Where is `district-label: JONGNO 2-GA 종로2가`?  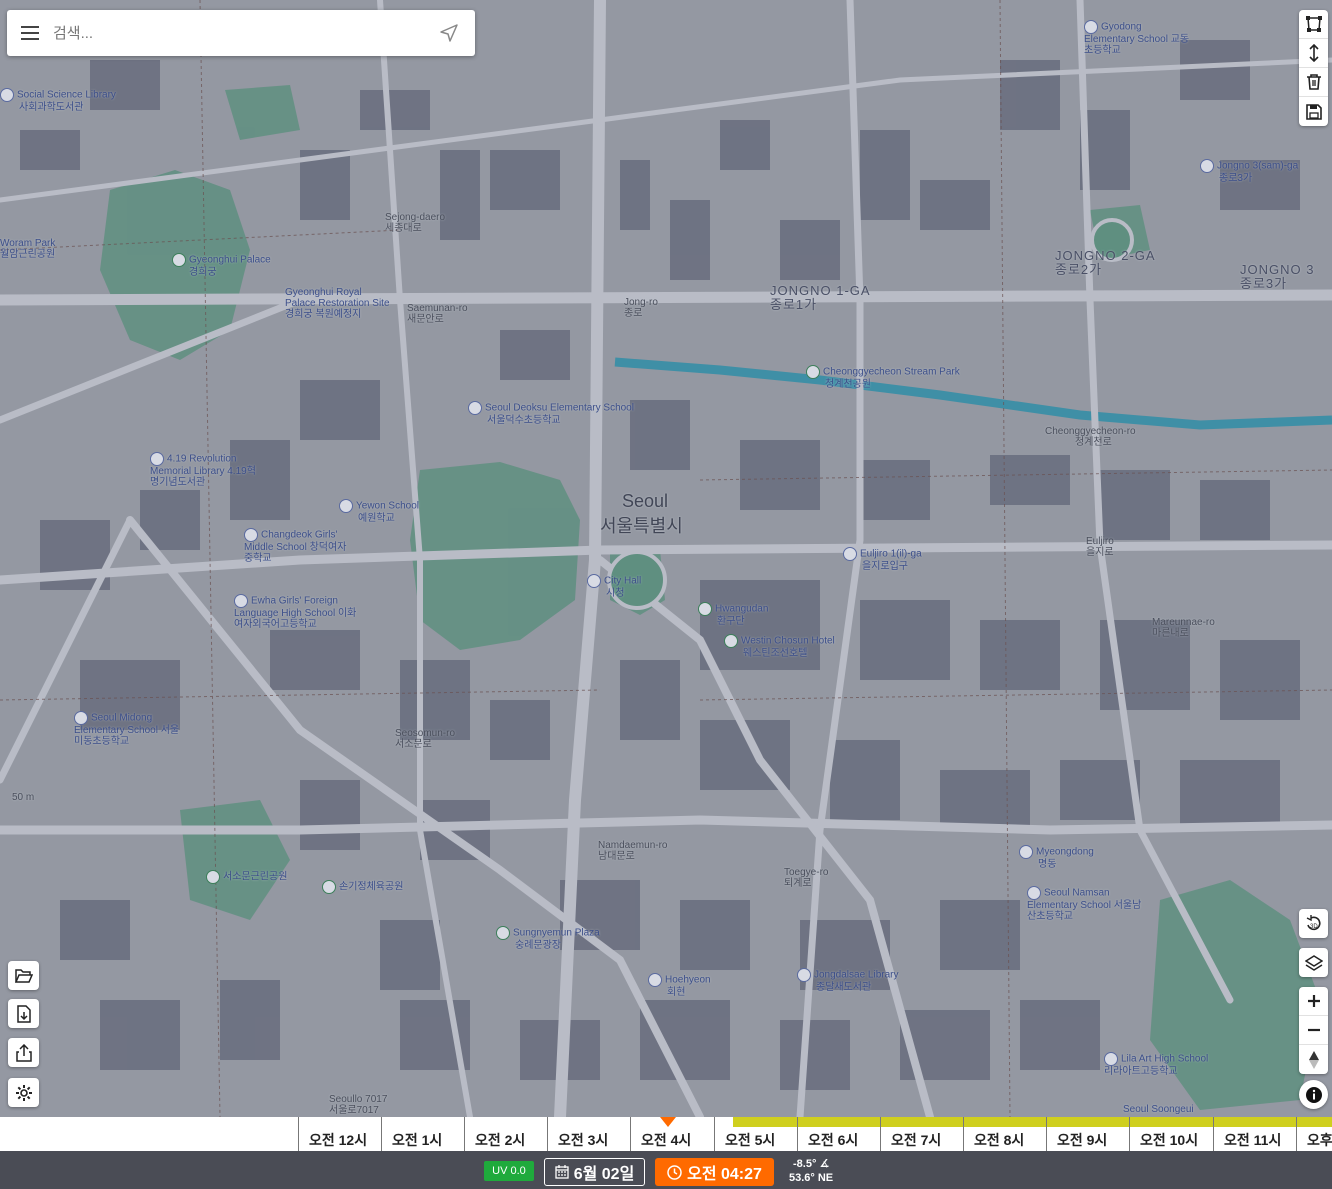 district-label: JONGNO 2-GA 종로2가 is located at coordinates (1105, 262).